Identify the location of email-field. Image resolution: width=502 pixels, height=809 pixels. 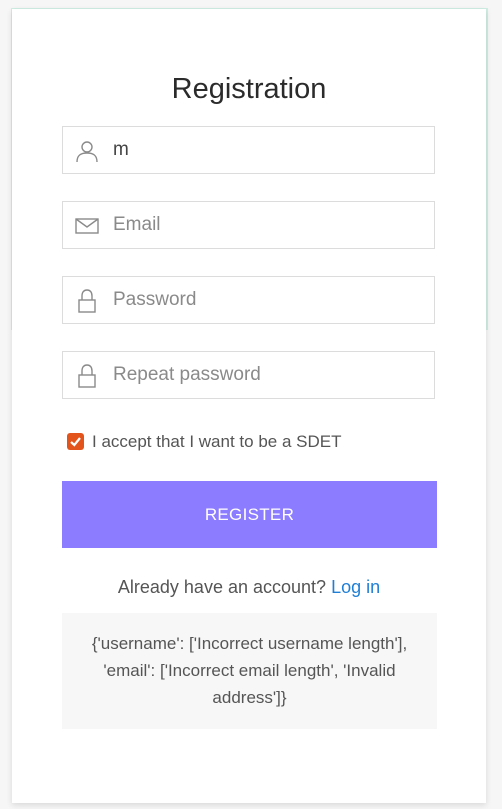
(248, 225).